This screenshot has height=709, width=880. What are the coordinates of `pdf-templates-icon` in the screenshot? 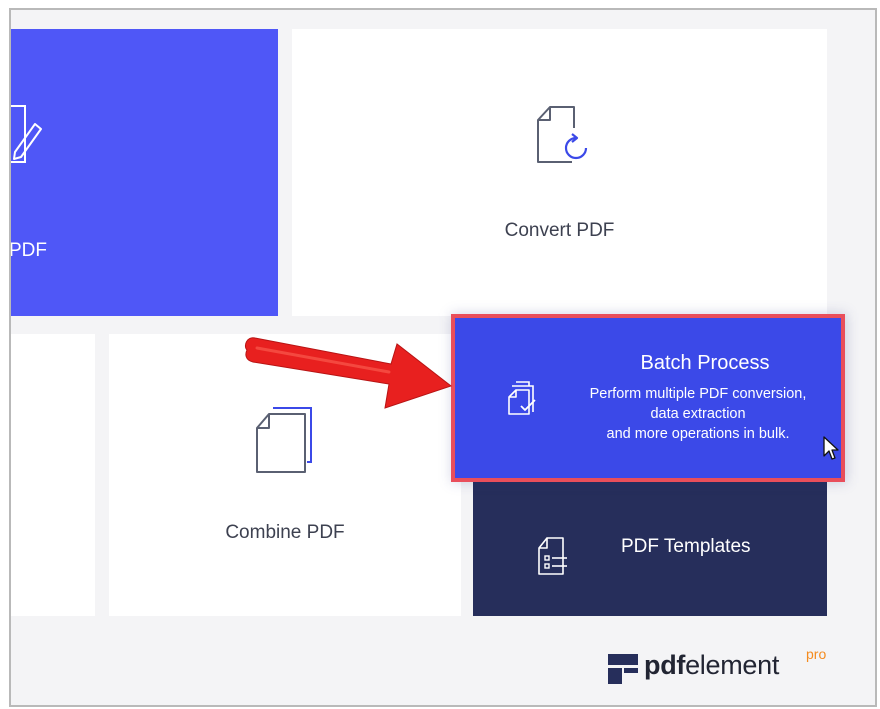 It's located at (552, 556).